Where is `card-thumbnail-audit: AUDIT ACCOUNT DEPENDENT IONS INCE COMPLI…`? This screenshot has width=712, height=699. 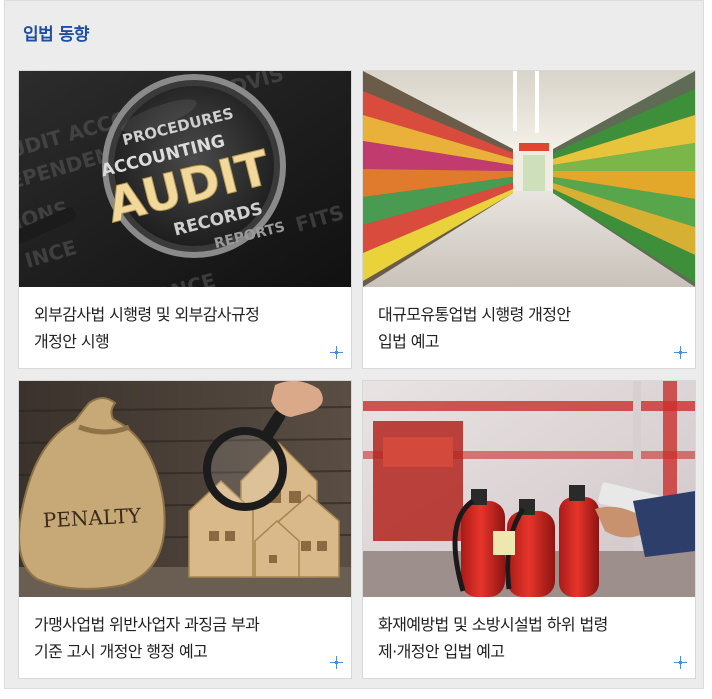
card-thumbnail-audit: AUDIT ACCOUNT DEPENDENT IONS INCE COMPLI… is located at coordinates (185, 179).